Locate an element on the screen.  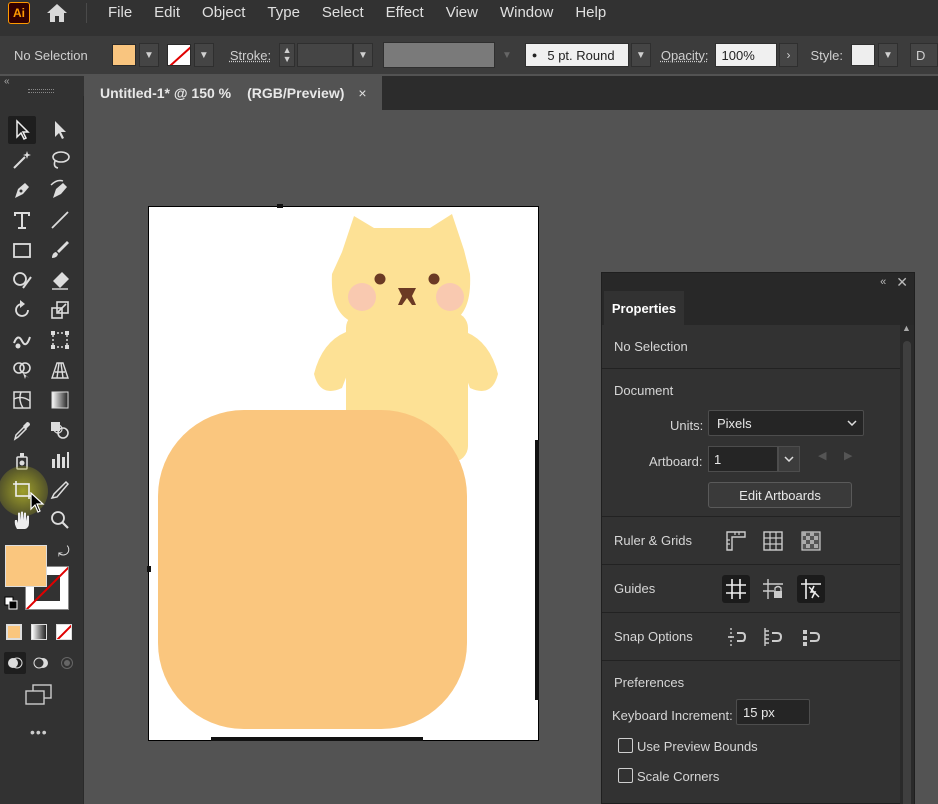
grid-icon is located at coordinates (773, 541).